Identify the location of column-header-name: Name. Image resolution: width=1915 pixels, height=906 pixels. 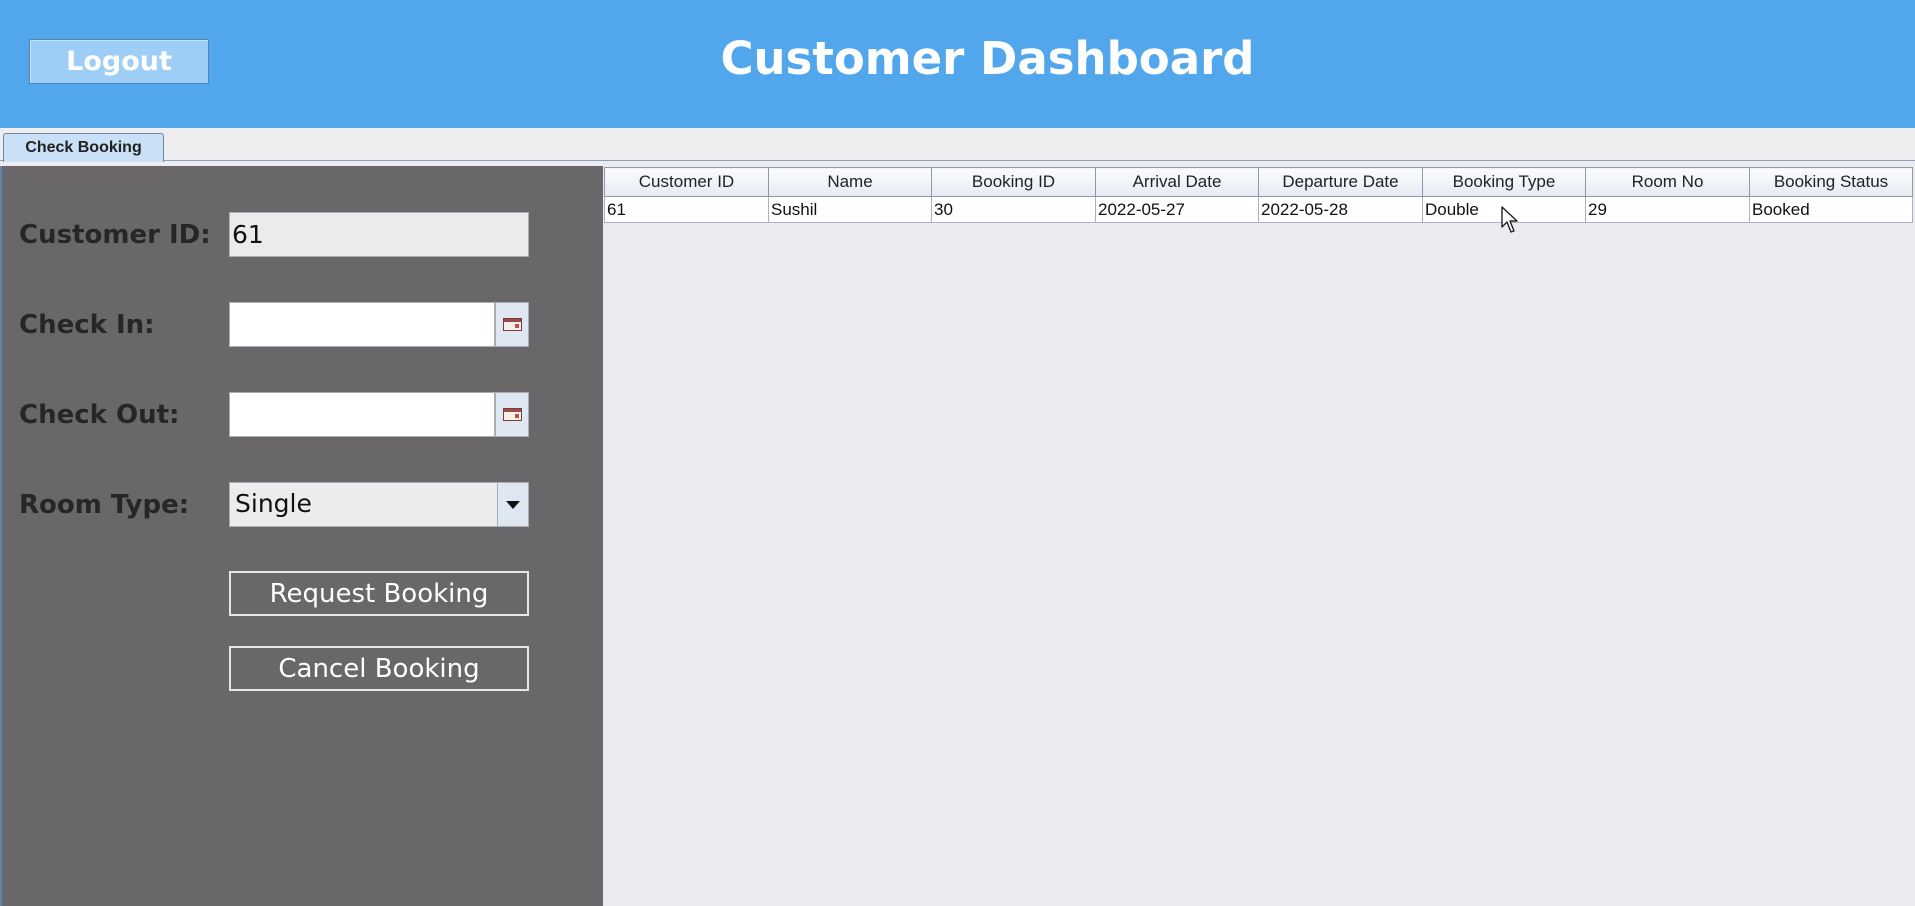
(850, 182).